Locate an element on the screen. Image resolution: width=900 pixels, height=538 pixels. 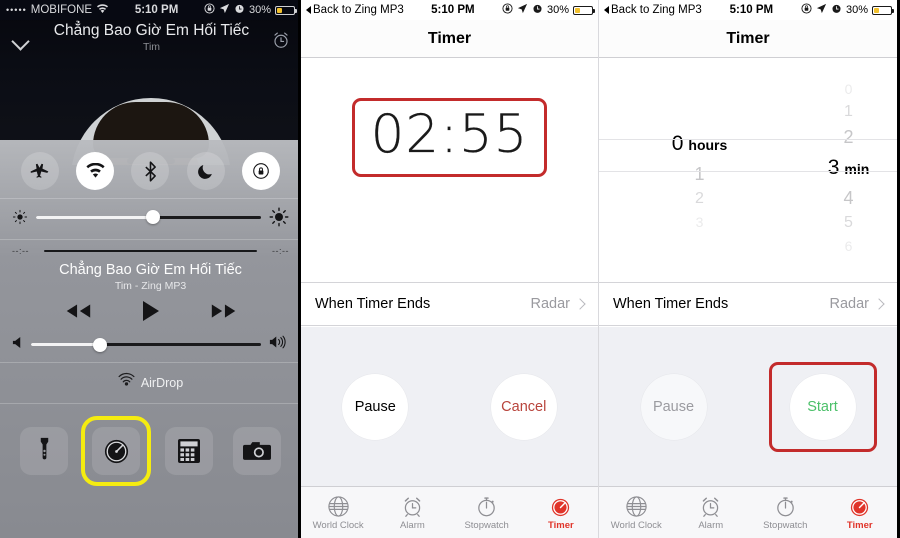
calculator-shortcut is located at coordinates (188, 451).